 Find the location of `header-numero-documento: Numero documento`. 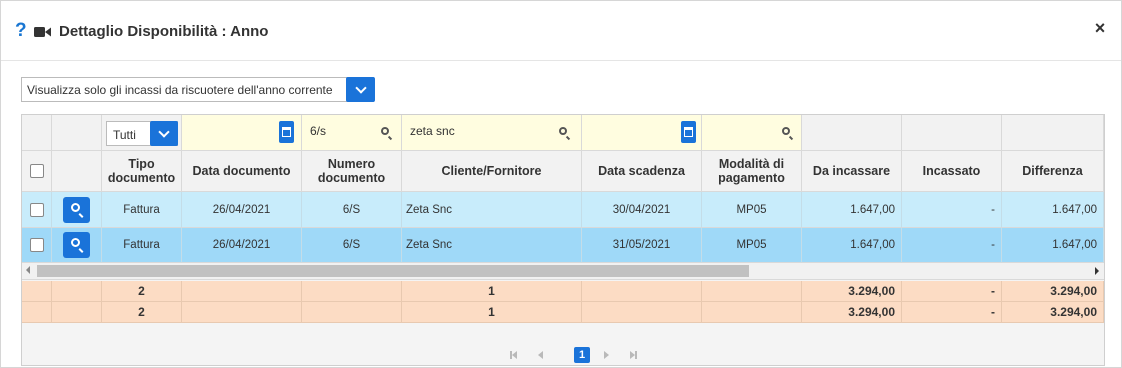

header-numero-documento: Numero documento is located at coordinates (352, 171).